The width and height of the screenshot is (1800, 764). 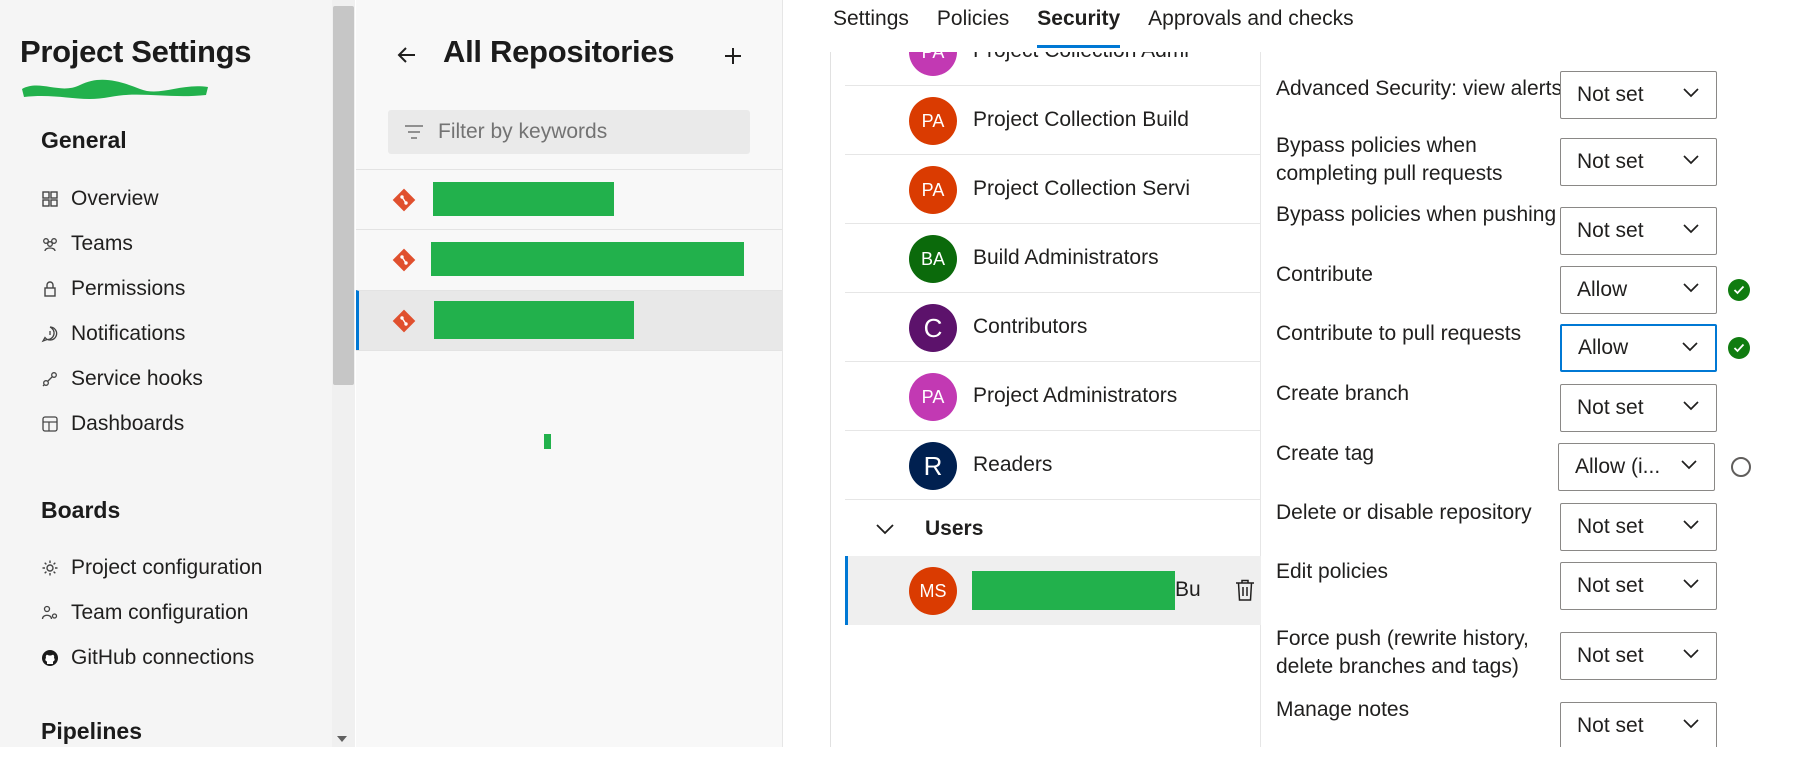 I want to click on list-divider, so click(x=569, y=350).